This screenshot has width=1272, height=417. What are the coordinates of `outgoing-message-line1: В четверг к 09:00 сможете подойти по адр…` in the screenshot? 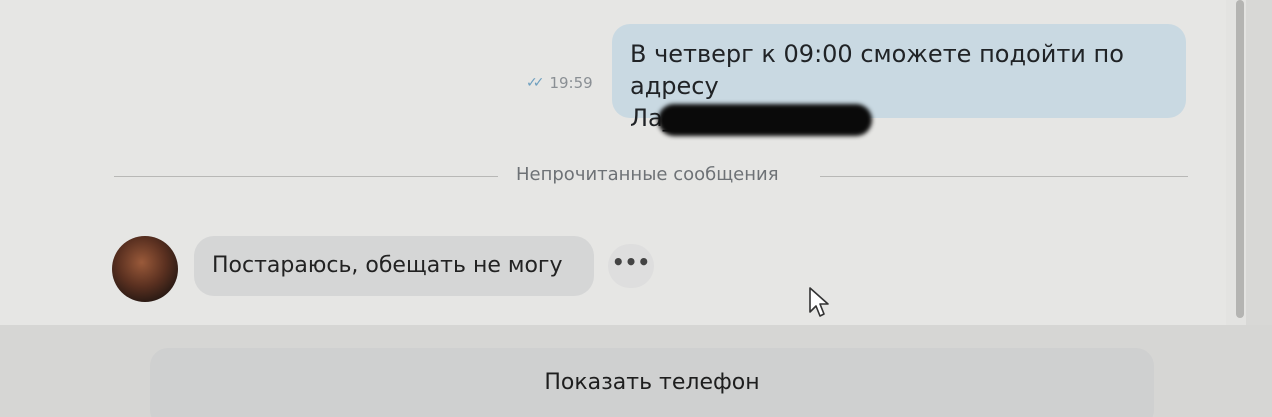 It's located at (877, 70).